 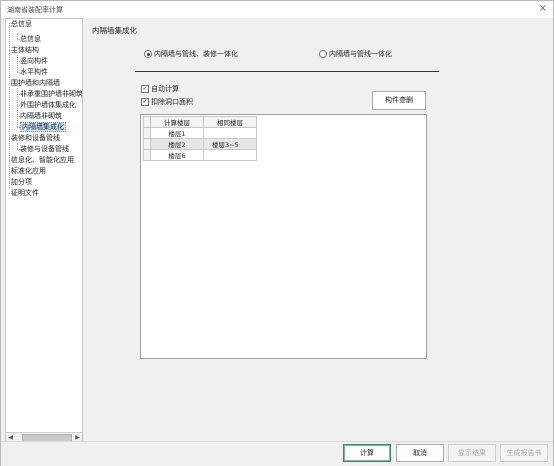 I want to click on tree-item-exterior-wall-integration: 外围护墙体集成化, so click(x=48, y=105).